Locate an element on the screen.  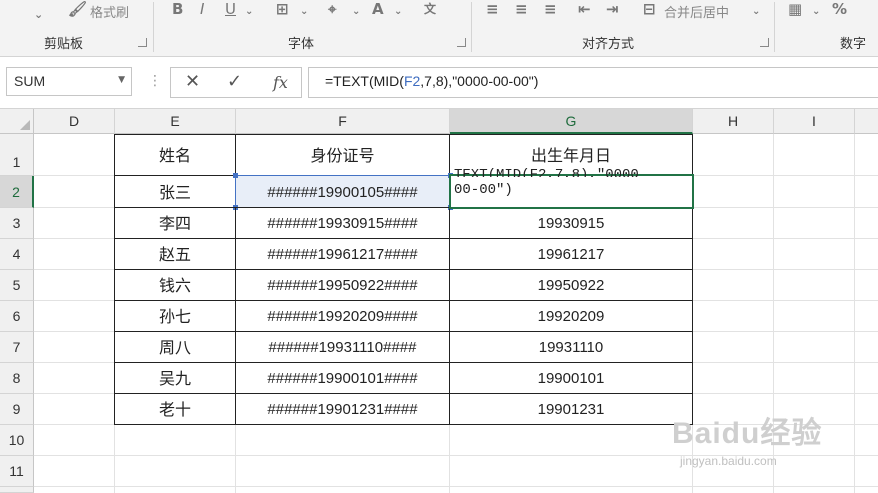
merge-center-button: 合并后居中 is located at coordinates (696, 11).